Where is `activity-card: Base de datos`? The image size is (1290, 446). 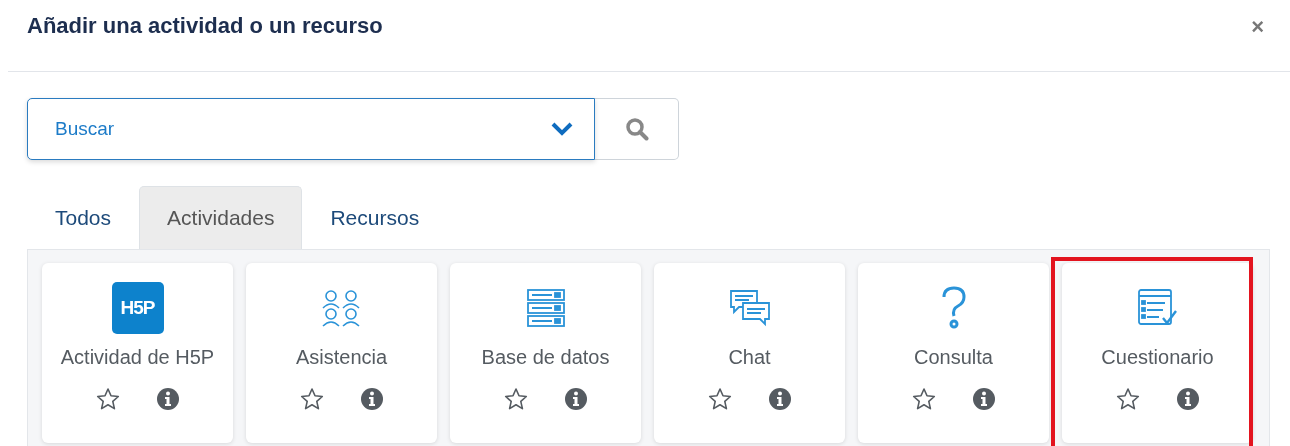 activity-card: Base de datos is located at coordinates (545, 353).